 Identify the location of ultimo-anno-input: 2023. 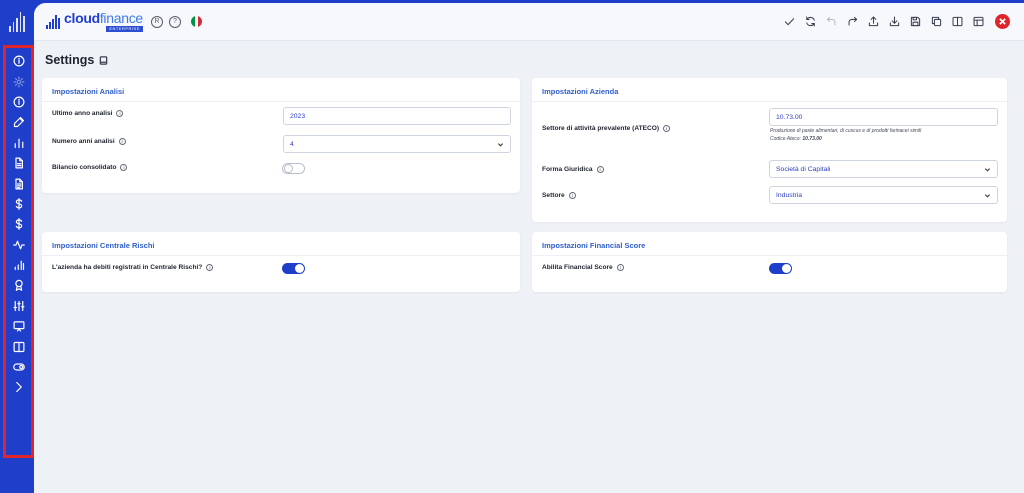
(397, 116).